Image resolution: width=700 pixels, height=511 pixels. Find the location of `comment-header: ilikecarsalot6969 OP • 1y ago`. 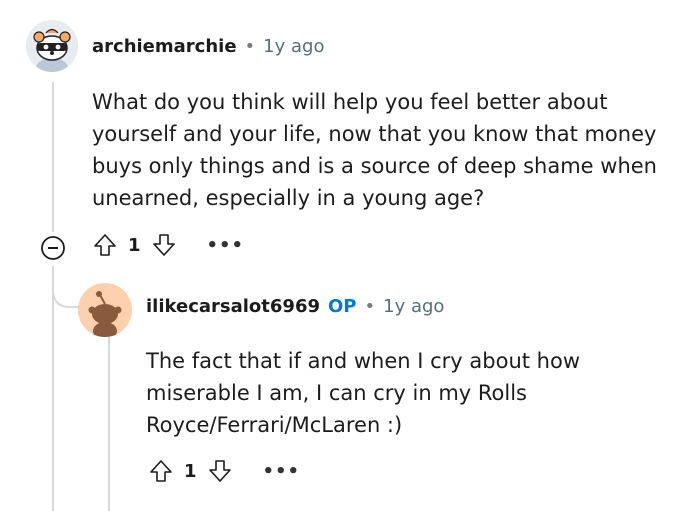

comment-header: ilikecarsalot6969 OP • 1y ago is located at coordinates (295, 306).